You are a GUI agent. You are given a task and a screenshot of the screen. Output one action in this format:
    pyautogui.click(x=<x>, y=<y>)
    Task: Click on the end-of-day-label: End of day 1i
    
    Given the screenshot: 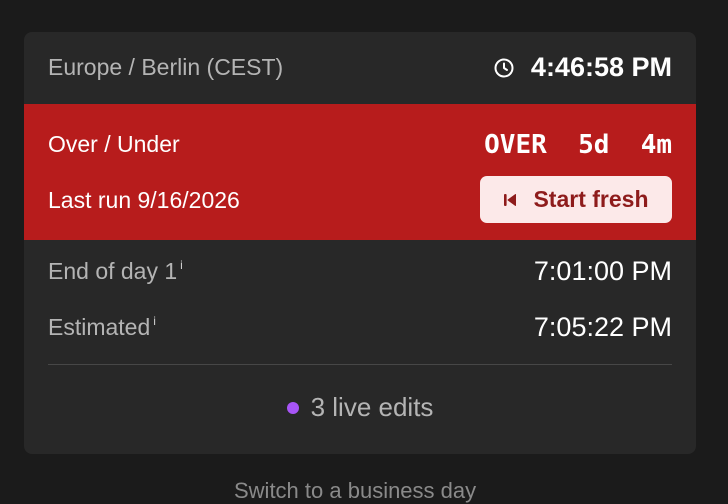 What is the action you would take?
    pyautogui.click(x=115, y=271)
    